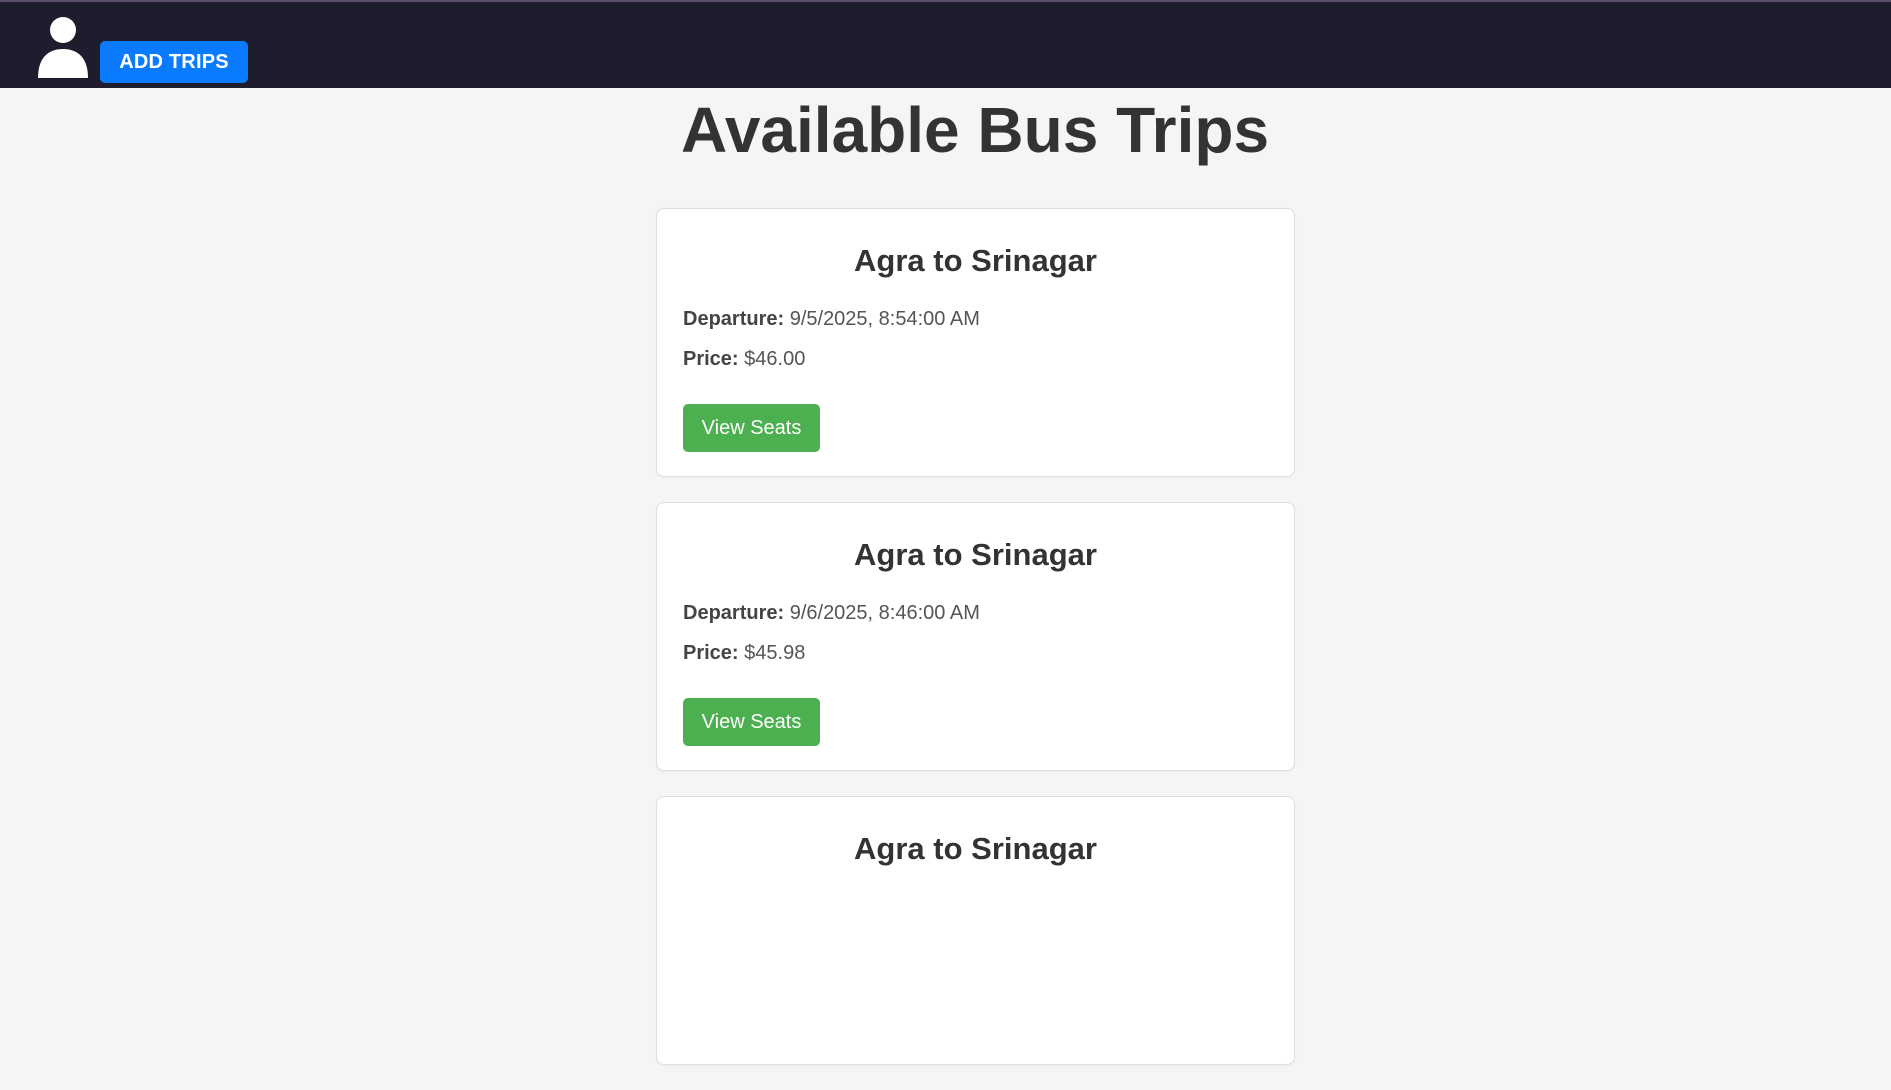 This screenshot has width=1891, height=1090. I want to click on departure-line: Departure: 9/6/2025, 8:46:00 AM, so click(831, 613).